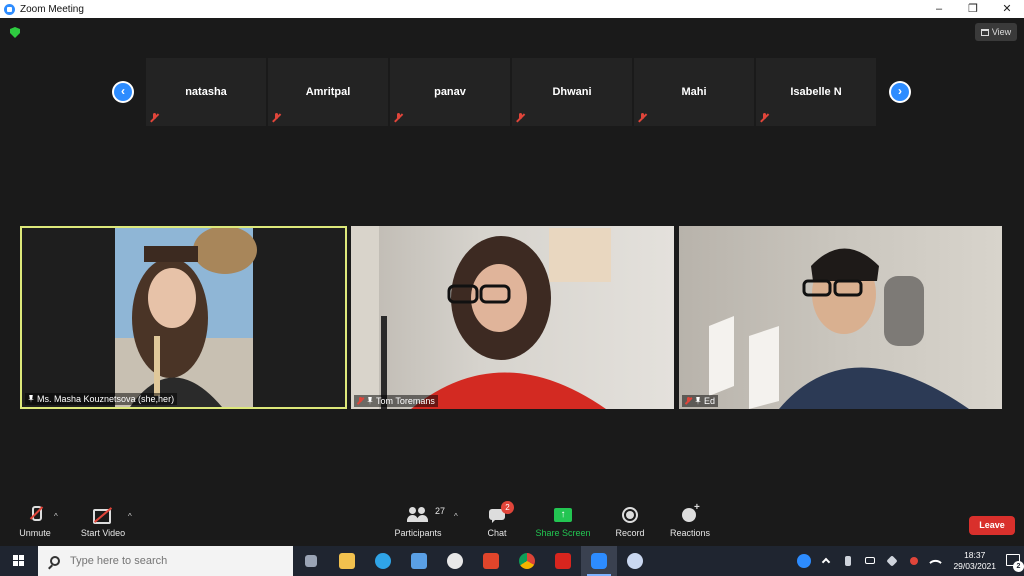 Image resolution: width=1024 pixels, height=576 pixels. I want to click on video-tile: Tom Toremans, so click(512, 317).